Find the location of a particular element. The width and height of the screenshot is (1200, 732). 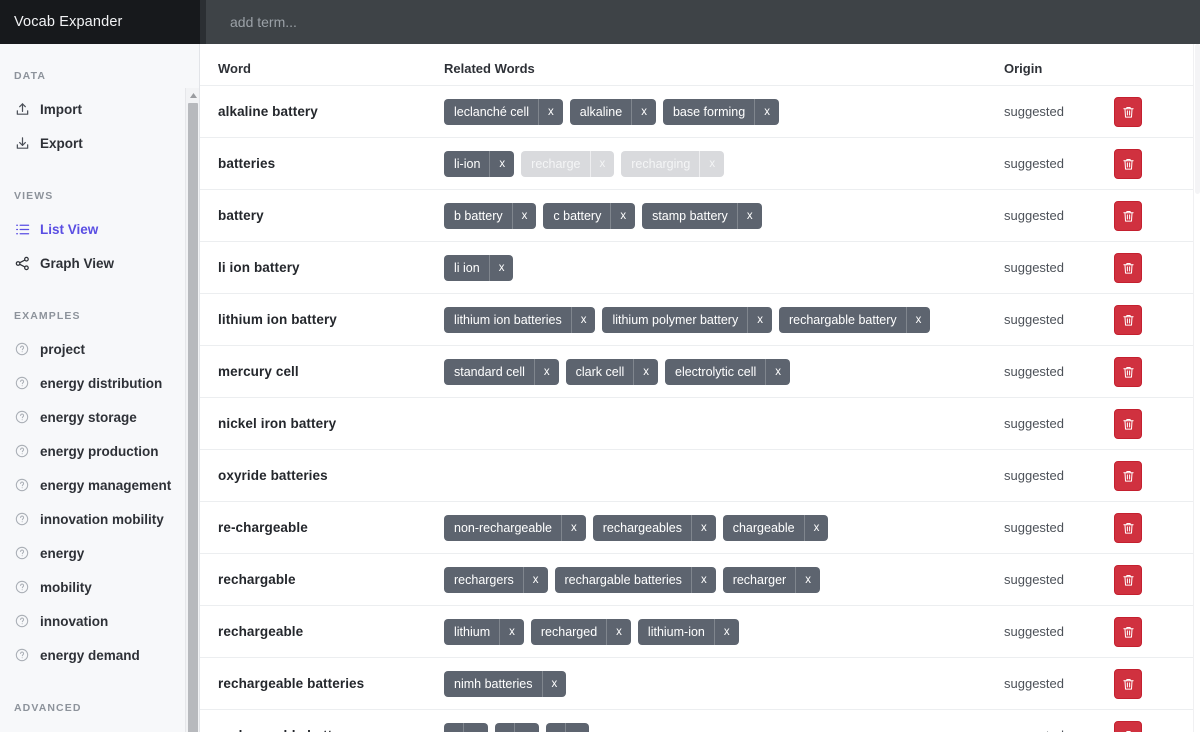

related-word-tag: electrolytic cell x is located at coordinates (728, 371).